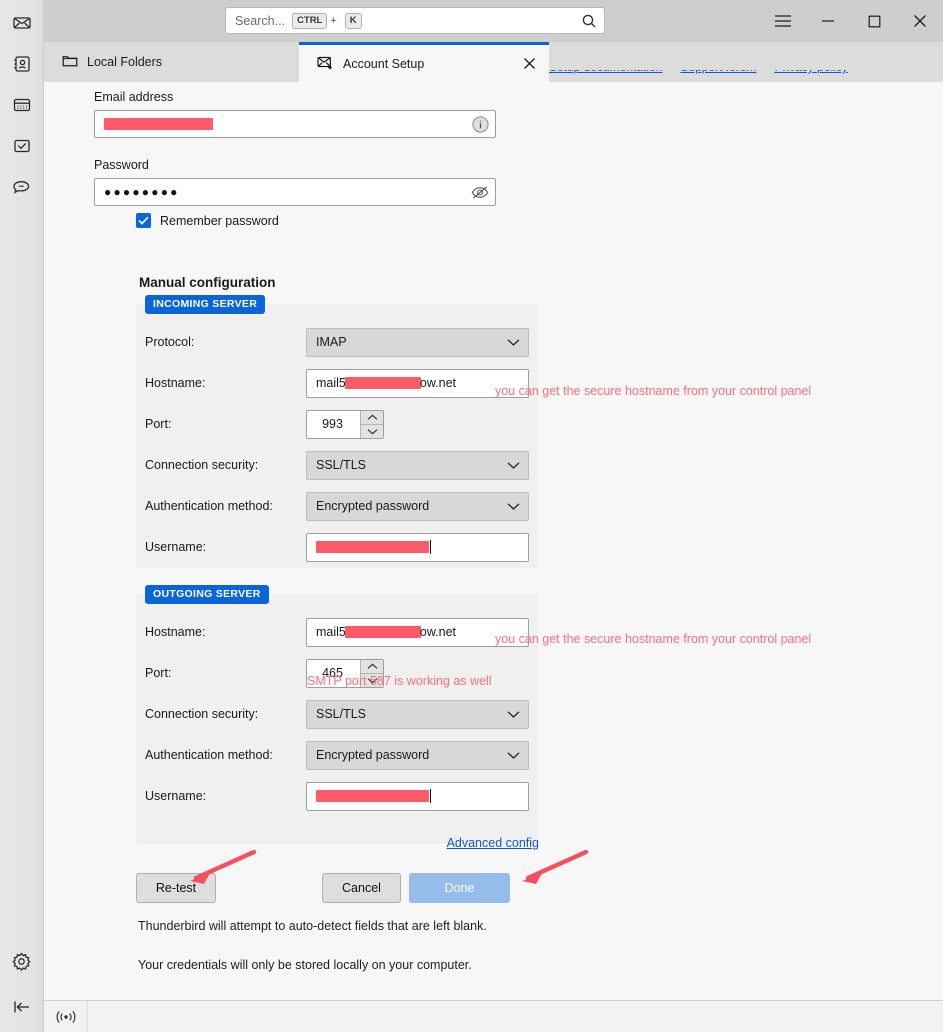  Describe the element at coordinates (175, 383) in the screenshot. I see `incoming-hostname-label: Hostname:` at that location.